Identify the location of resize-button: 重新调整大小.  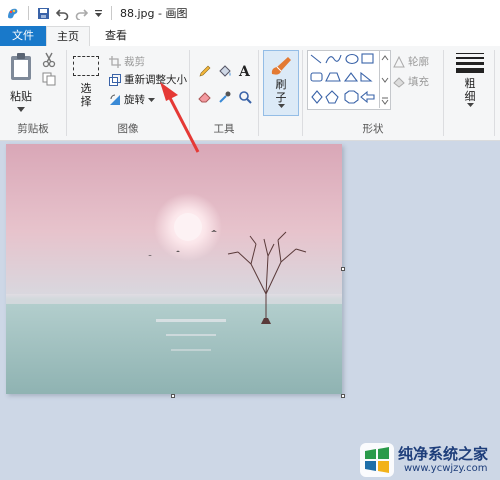
(148, 79).